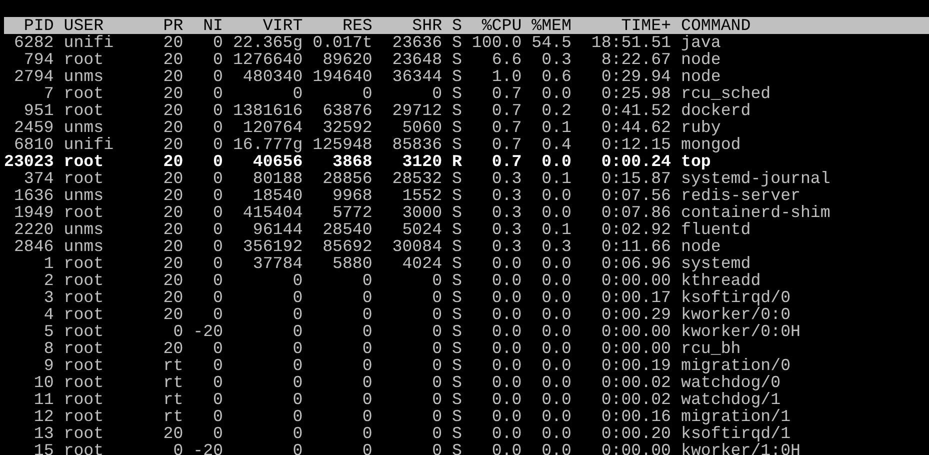 The image size is (929, 455). What do you see at coordinates (710, 144) in the screenshot?
I see `table-cell: mongod` at bounding box center [710, 144].